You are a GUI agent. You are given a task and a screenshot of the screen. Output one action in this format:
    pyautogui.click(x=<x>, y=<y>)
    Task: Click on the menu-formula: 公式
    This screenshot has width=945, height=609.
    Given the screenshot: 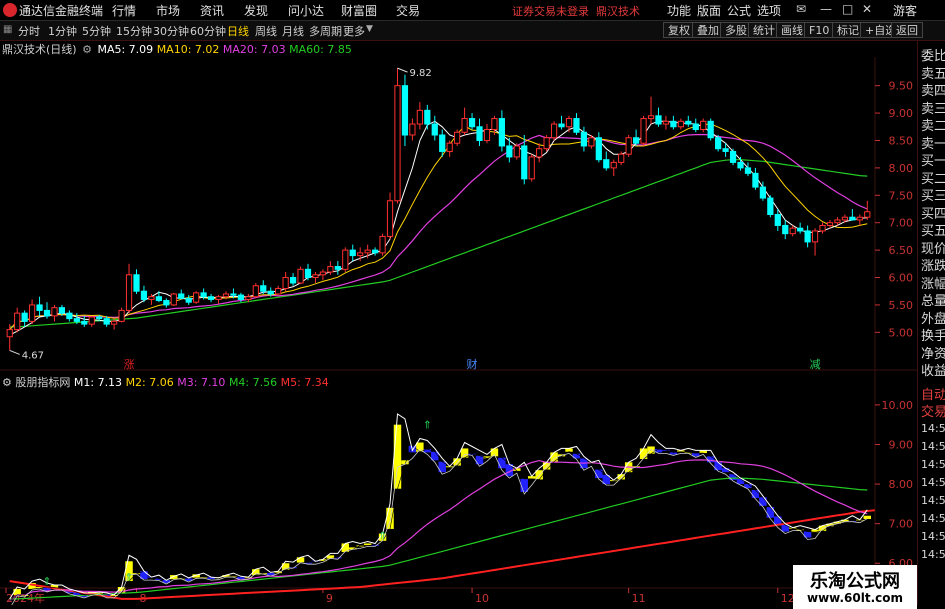 What is the action you would take?
    pyautogui.click(x=739, y=10)
    